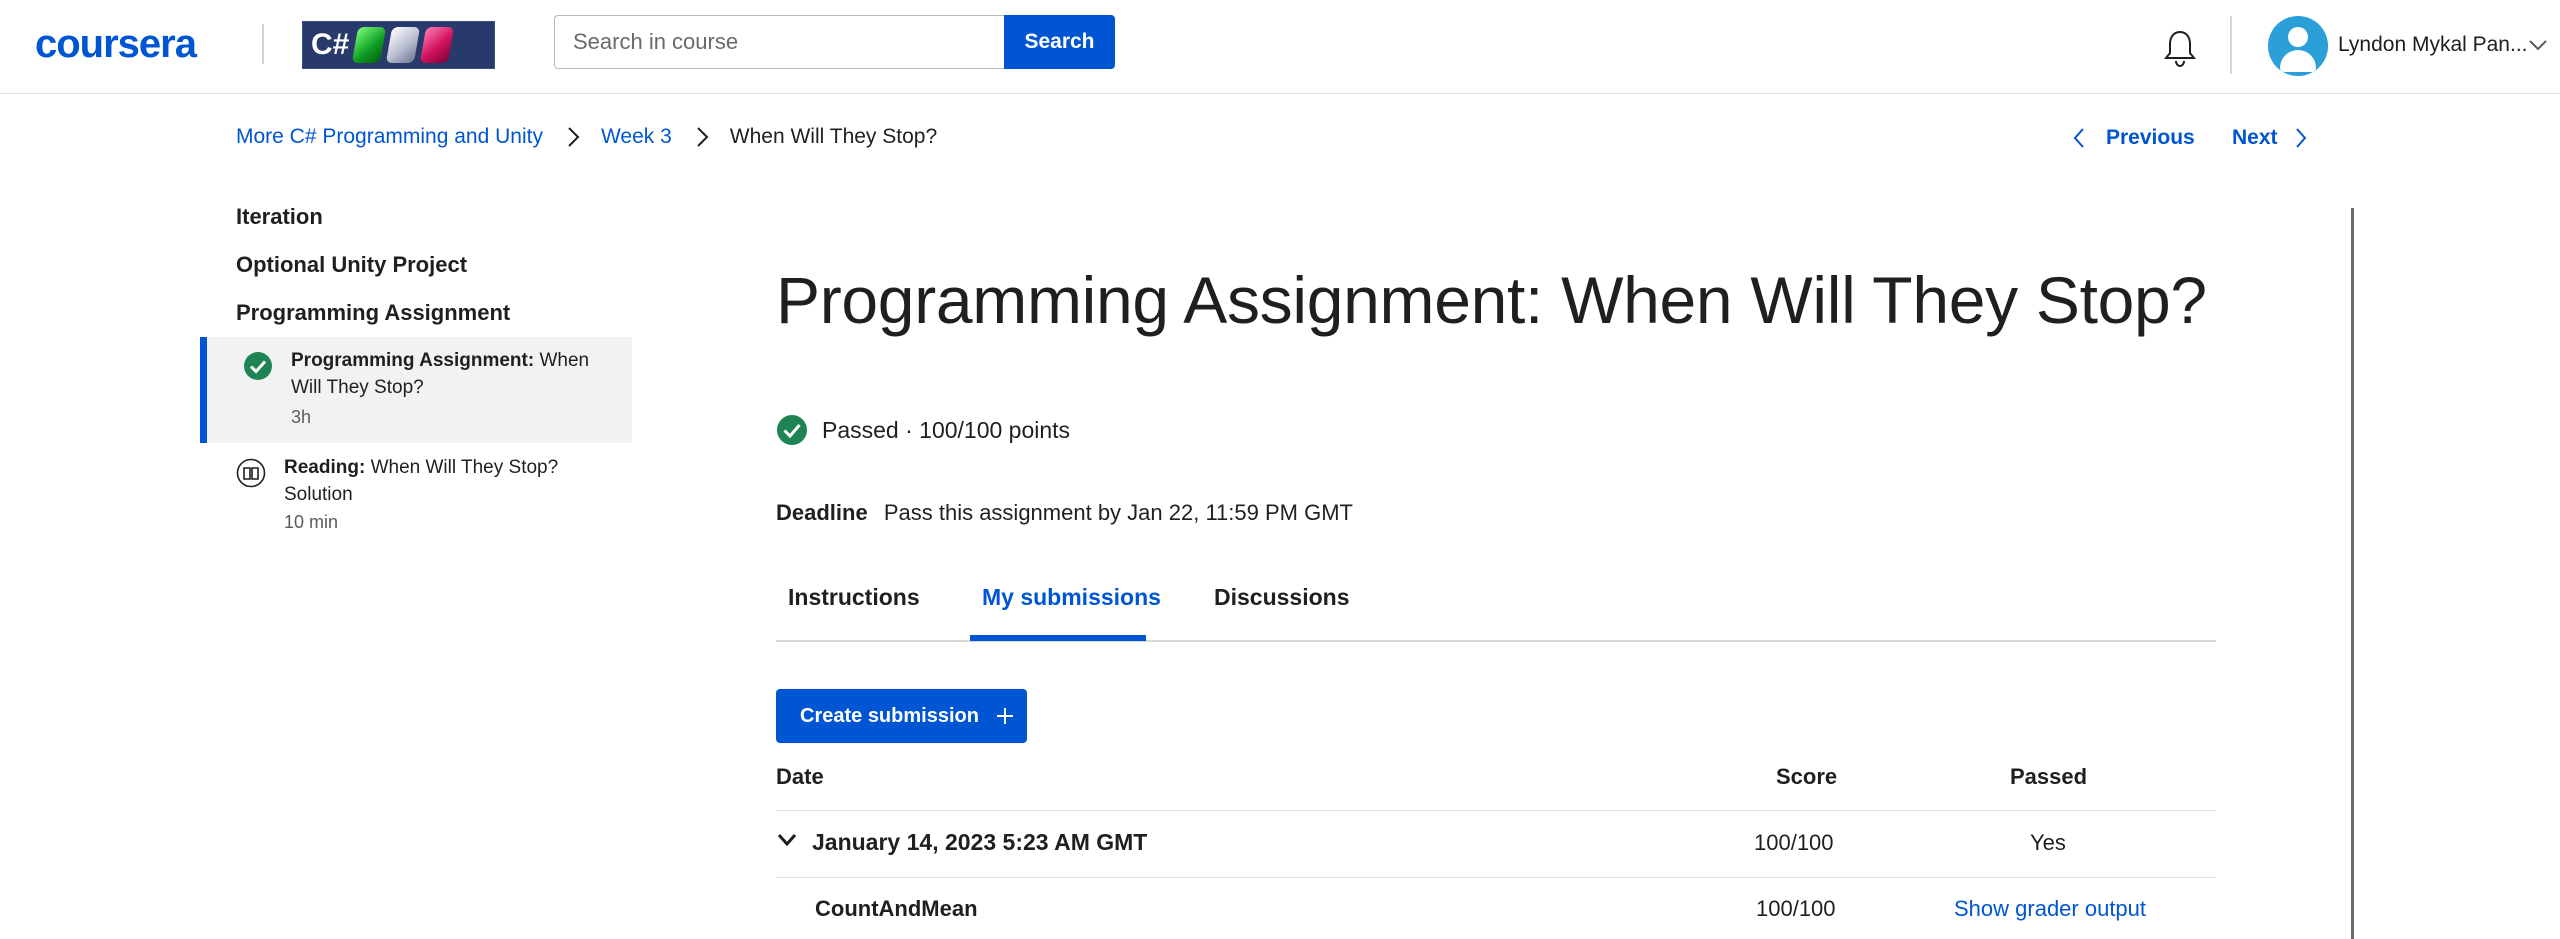 Image resolution: width=2560 pixels, height=939 pixels. I want to click on part-name: CountAndMean, so click(896, 908).